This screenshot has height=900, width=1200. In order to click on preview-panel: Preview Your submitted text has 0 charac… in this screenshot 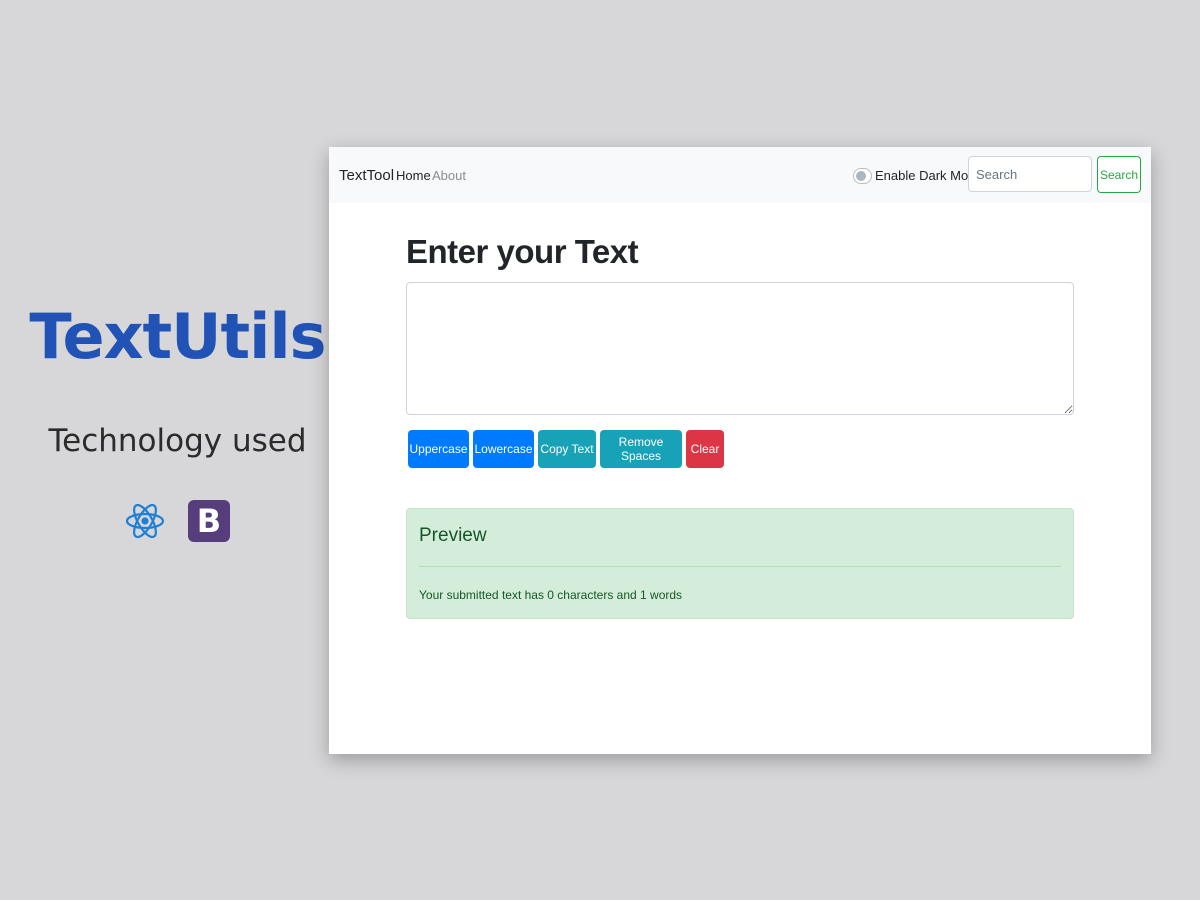, I will do `click(740, 563)`.